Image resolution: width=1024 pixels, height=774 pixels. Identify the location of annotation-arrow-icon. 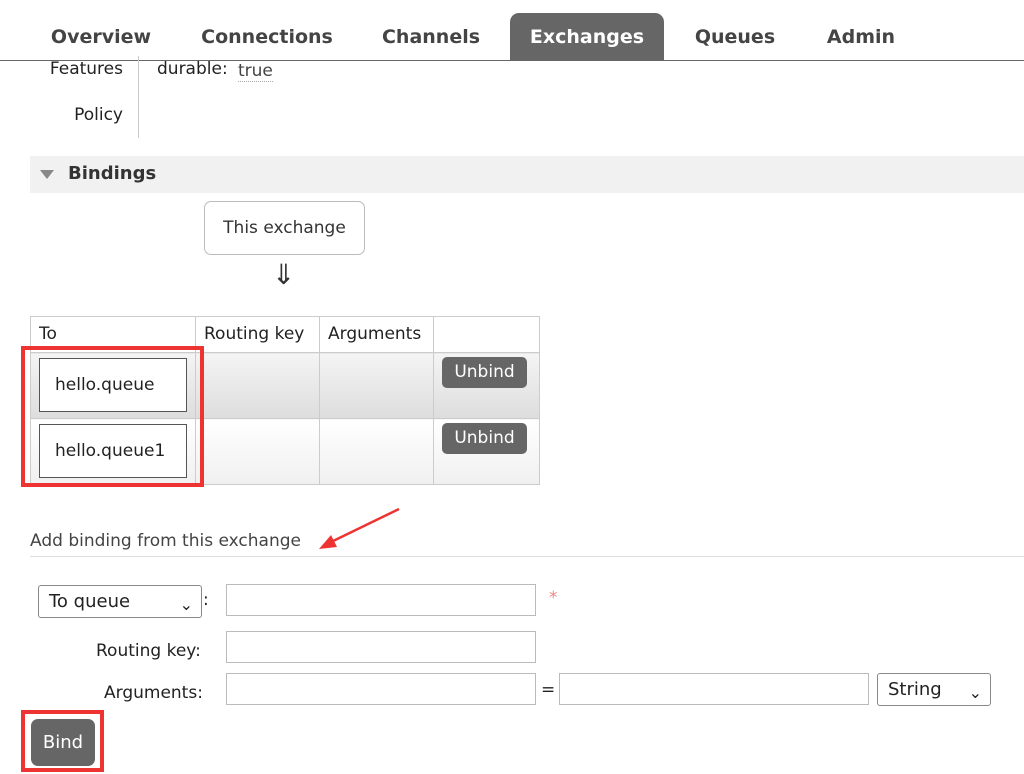
(359, 528).